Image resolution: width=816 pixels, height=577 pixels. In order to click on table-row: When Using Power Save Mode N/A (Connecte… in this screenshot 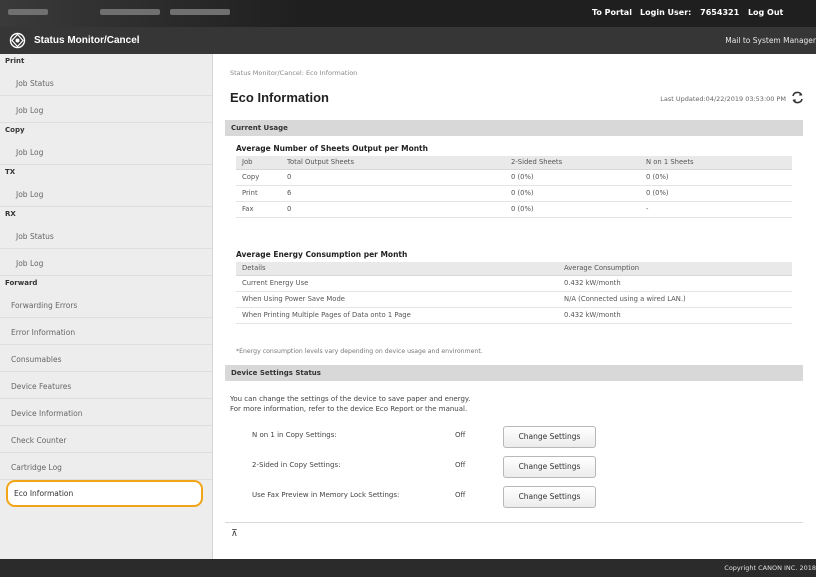, I will do `click(514, 299)`.